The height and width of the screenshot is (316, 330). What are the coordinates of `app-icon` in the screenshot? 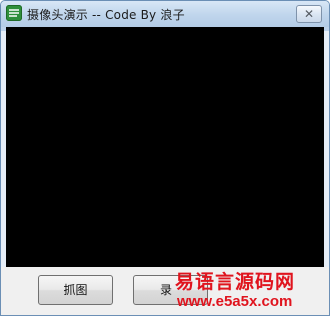 It's located at (14, 13).